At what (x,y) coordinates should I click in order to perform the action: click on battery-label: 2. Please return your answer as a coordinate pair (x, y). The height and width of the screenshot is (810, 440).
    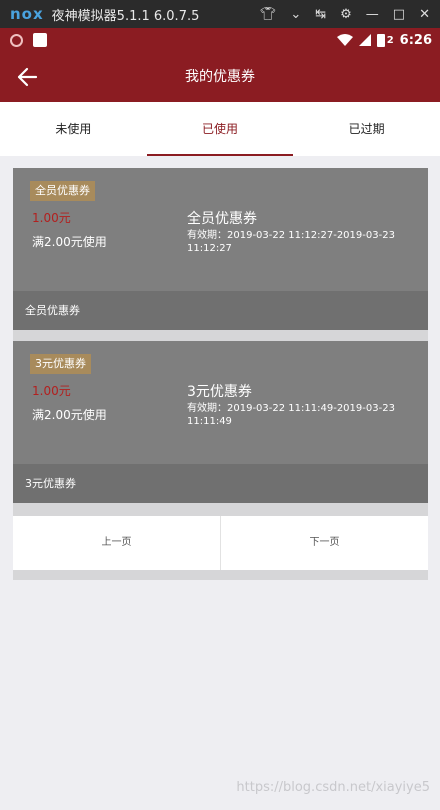
    Looking at the image, I should click on (390, 40).